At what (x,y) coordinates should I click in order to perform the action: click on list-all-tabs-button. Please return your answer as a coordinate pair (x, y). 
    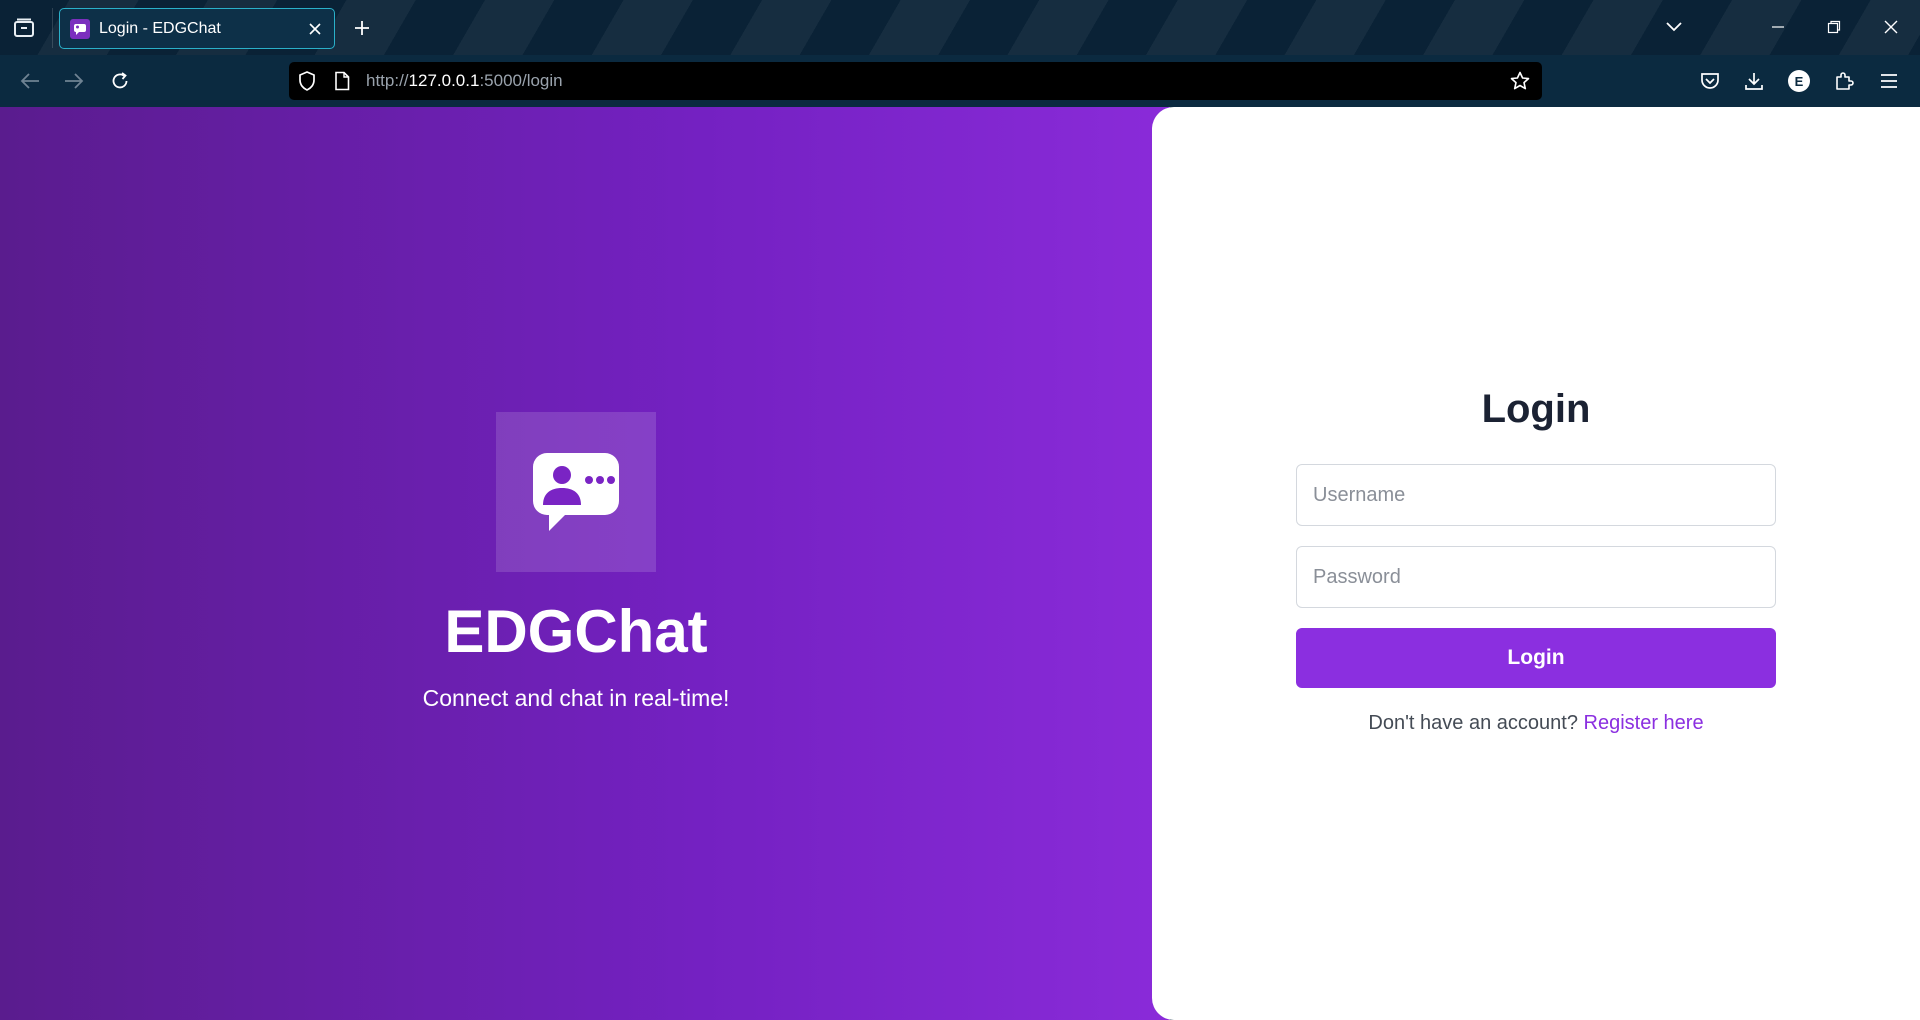
    Looking at the image, I should click on (24, 28).